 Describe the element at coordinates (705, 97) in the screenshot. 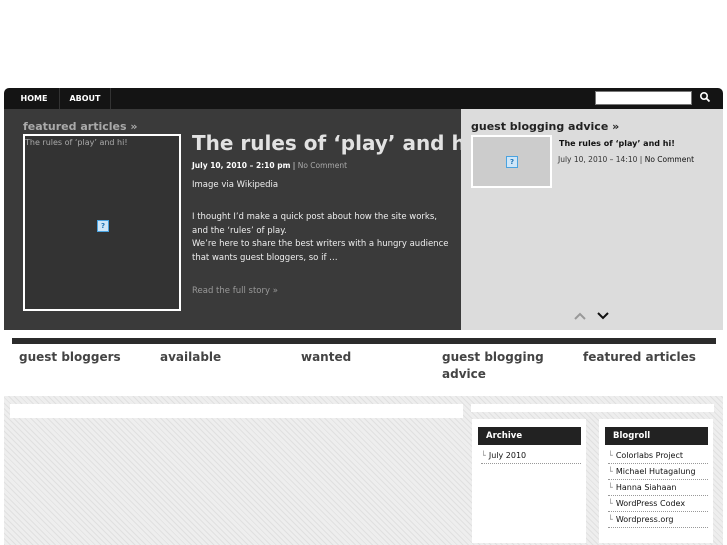

I see `search-icon` at that location.